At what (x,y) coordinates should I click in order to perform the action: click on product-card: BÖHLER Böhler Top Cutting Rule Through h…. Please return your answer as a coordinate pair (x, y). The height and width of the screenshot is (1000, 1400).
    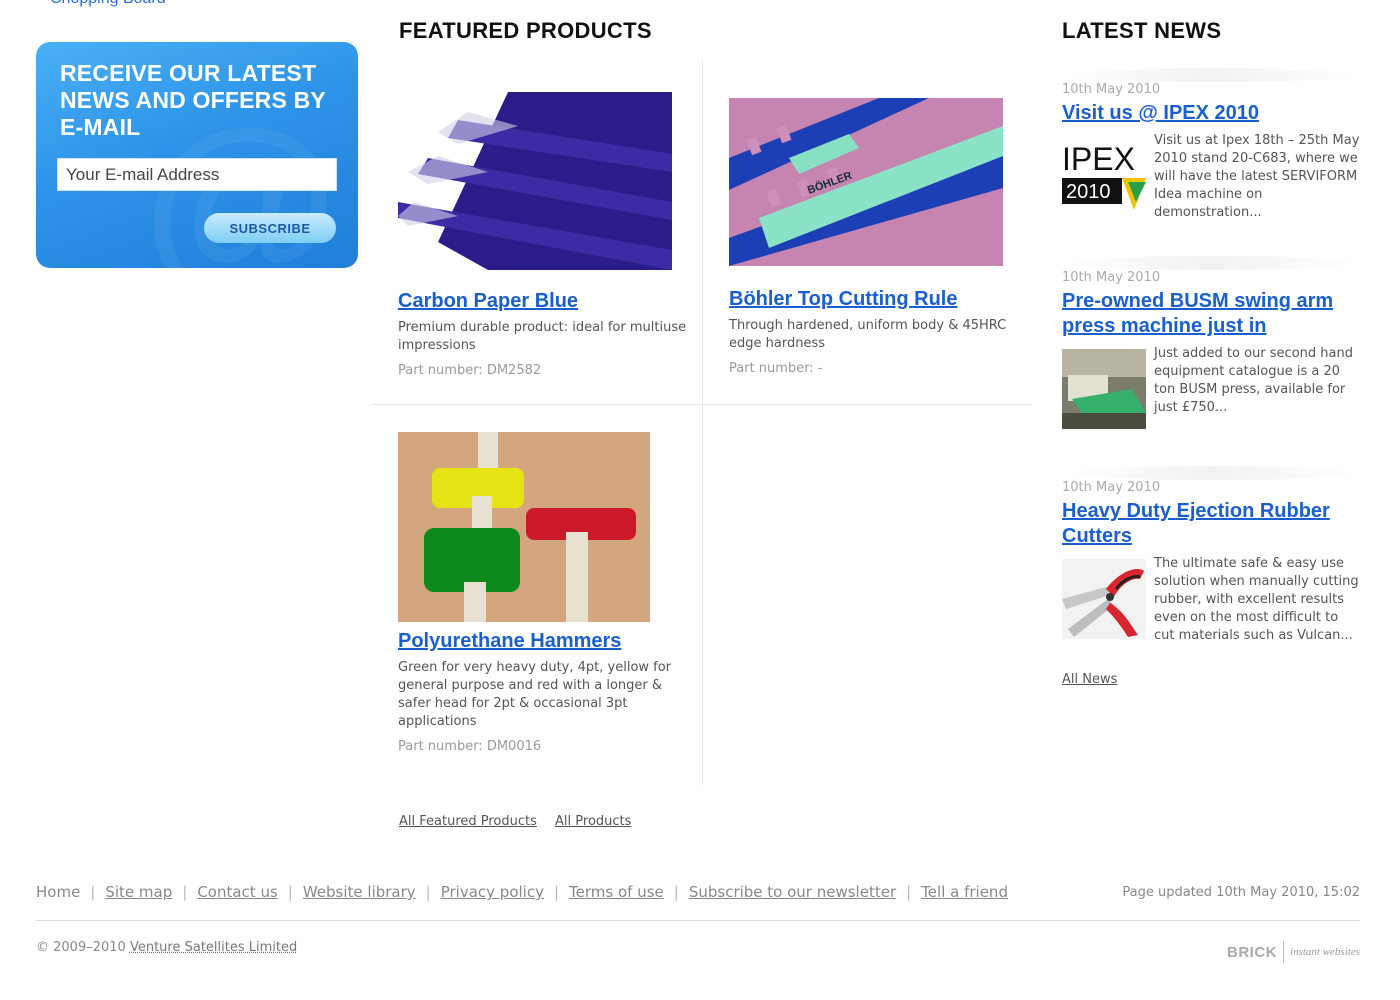
    Looking at the image, I should click on (874, 237).